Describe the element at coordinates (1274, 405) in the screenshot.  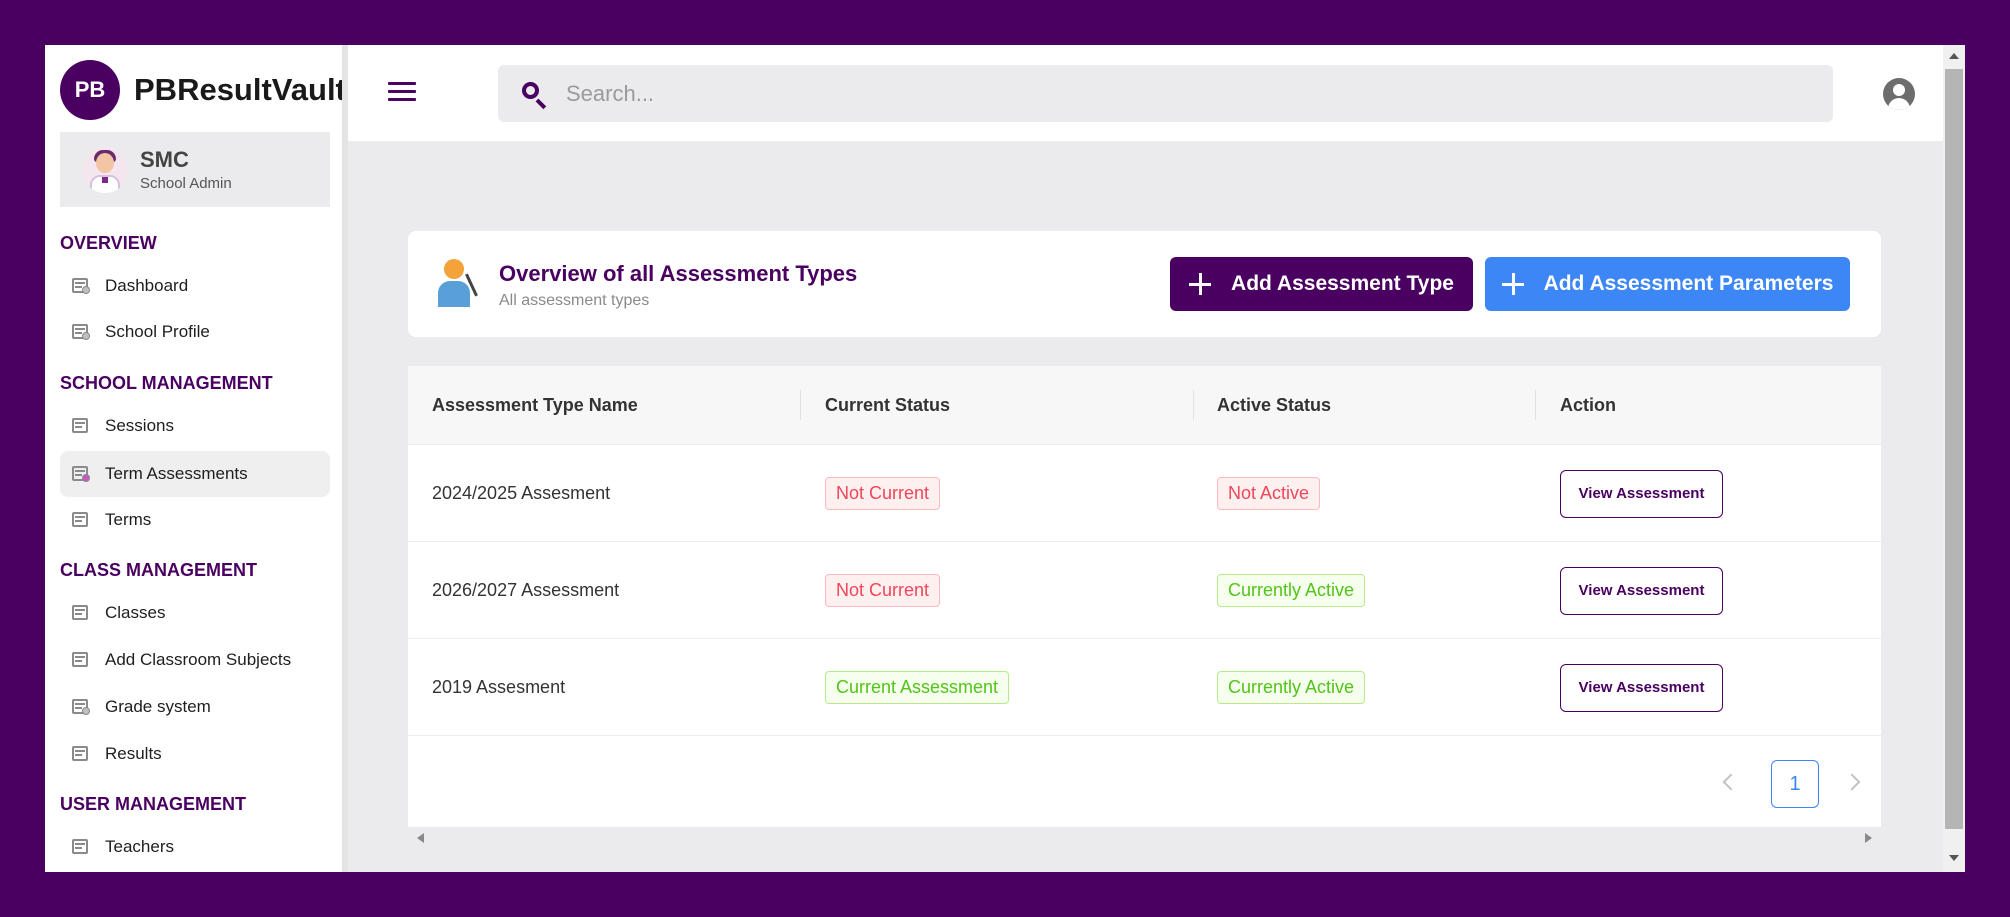
I see `column-header-active-status: Active Status` at that location.